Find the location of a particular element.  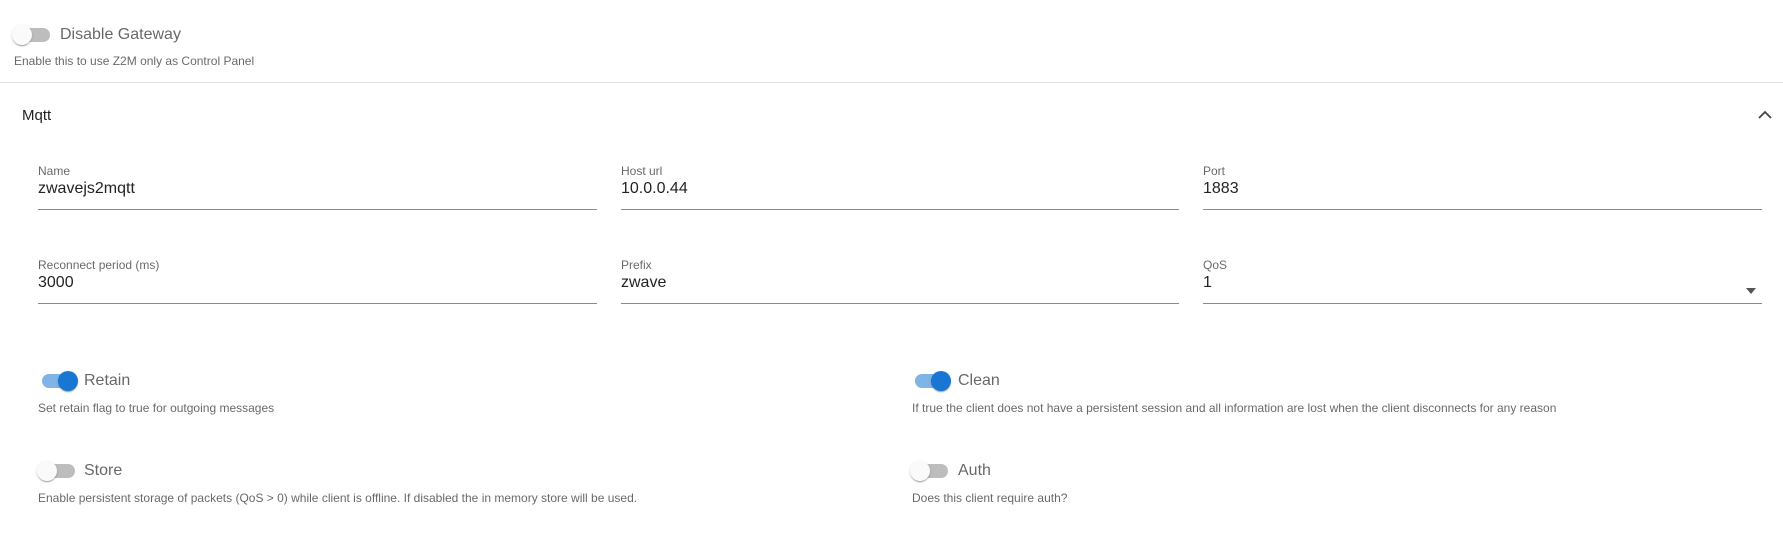

name-field-label: Name is located at coordinates (54, 171).